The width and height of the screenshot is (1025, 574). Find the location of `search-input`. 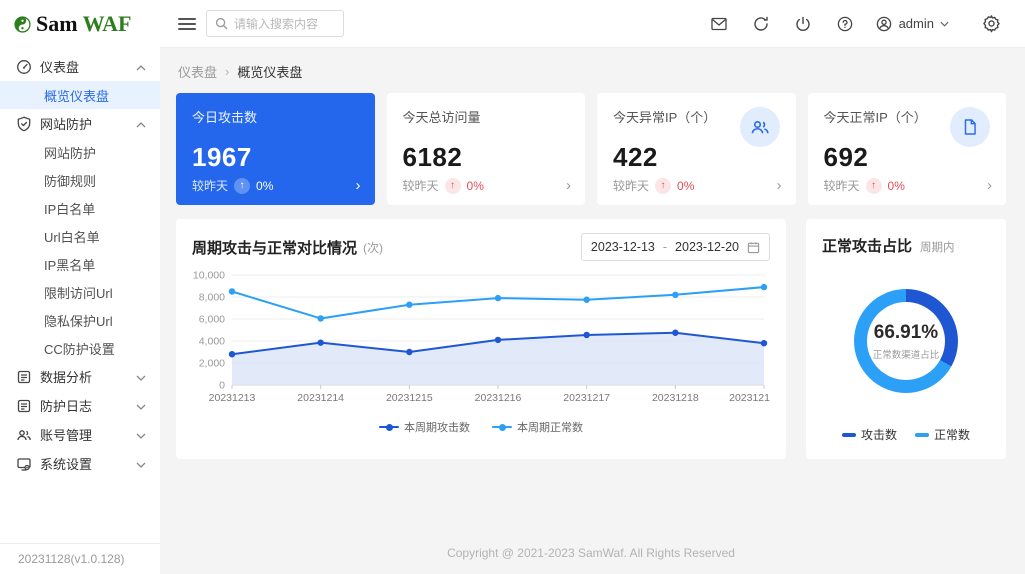

search-input is located at coordinates (284, 23).